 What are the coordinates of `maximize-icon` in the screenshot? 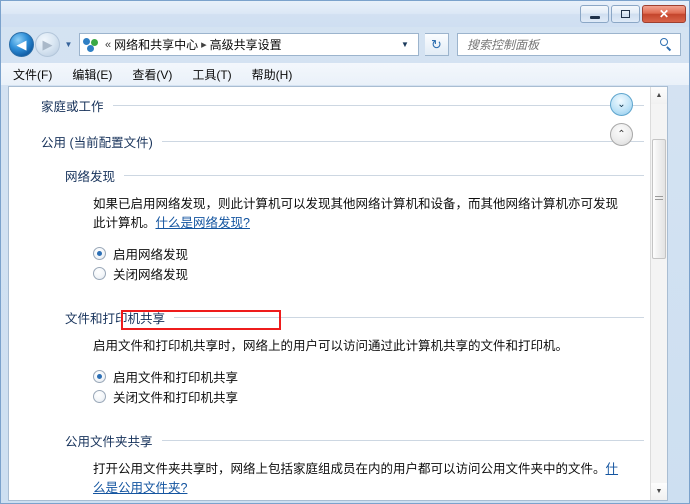 It's located at (625, 14).